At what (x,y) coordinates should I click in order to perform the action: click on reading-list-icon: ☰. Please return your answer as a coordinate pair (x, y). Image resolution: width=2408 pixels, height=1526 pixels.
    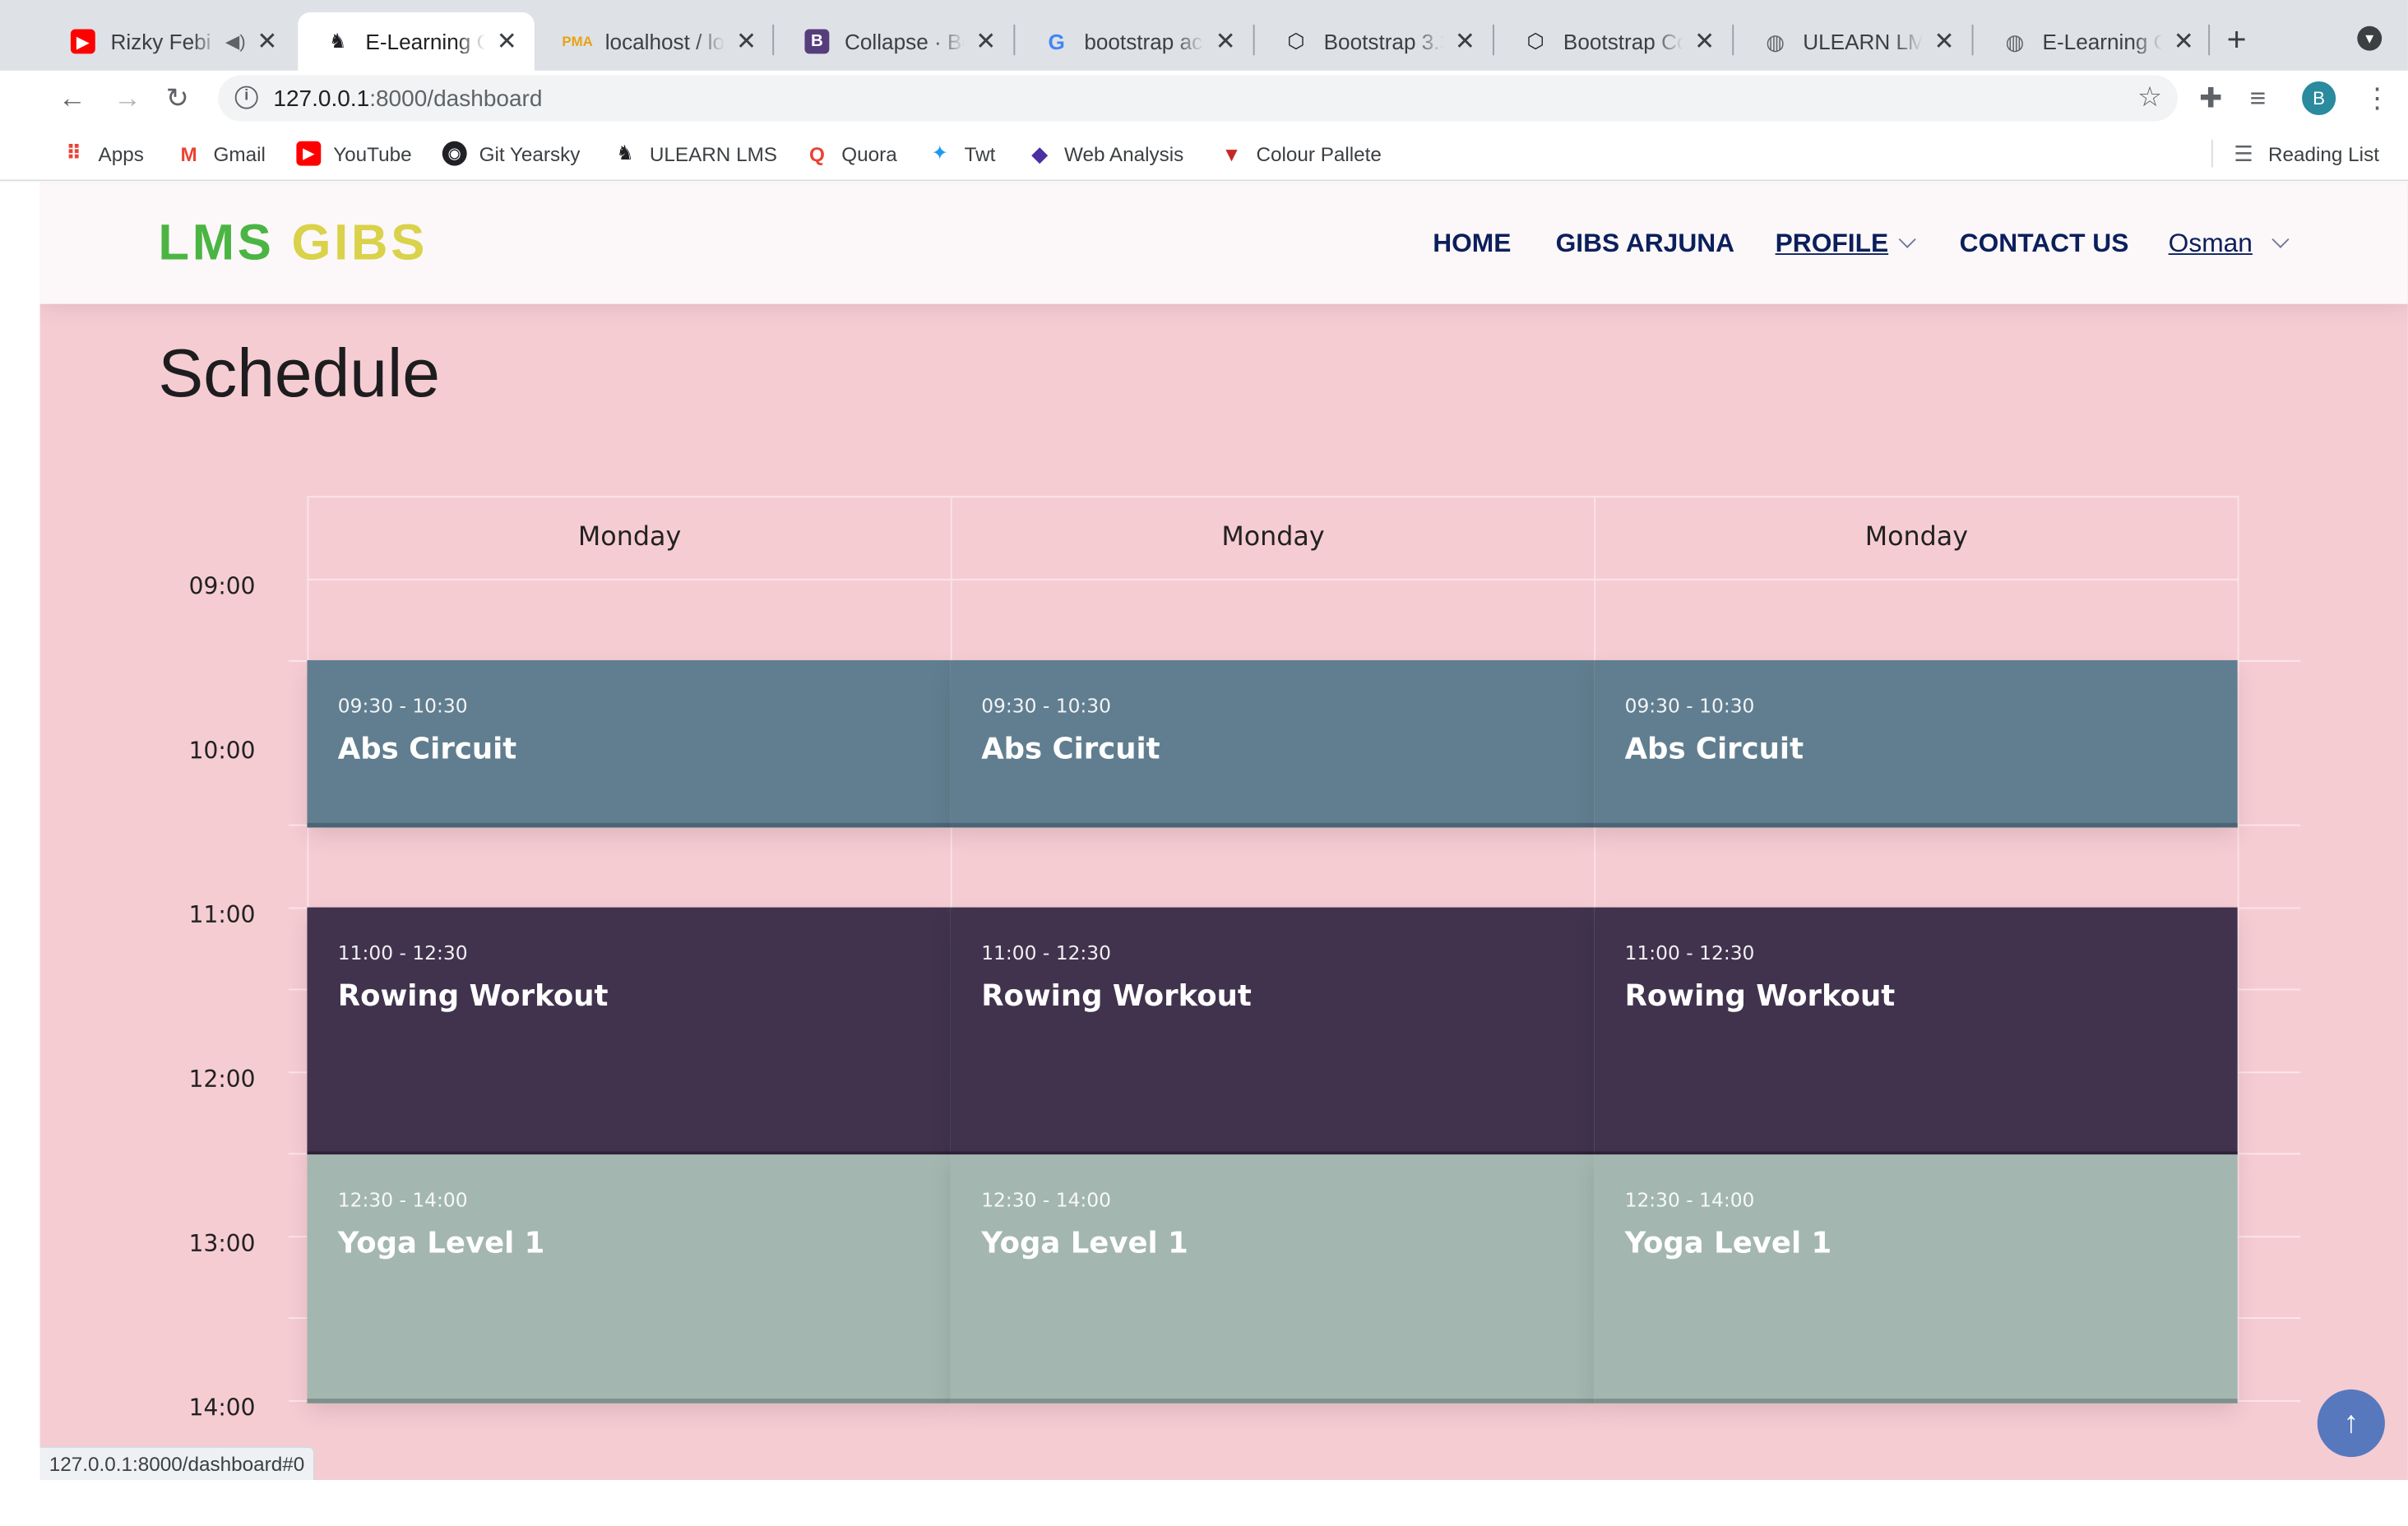
    Looking at the image, I should click on (2243, 152).